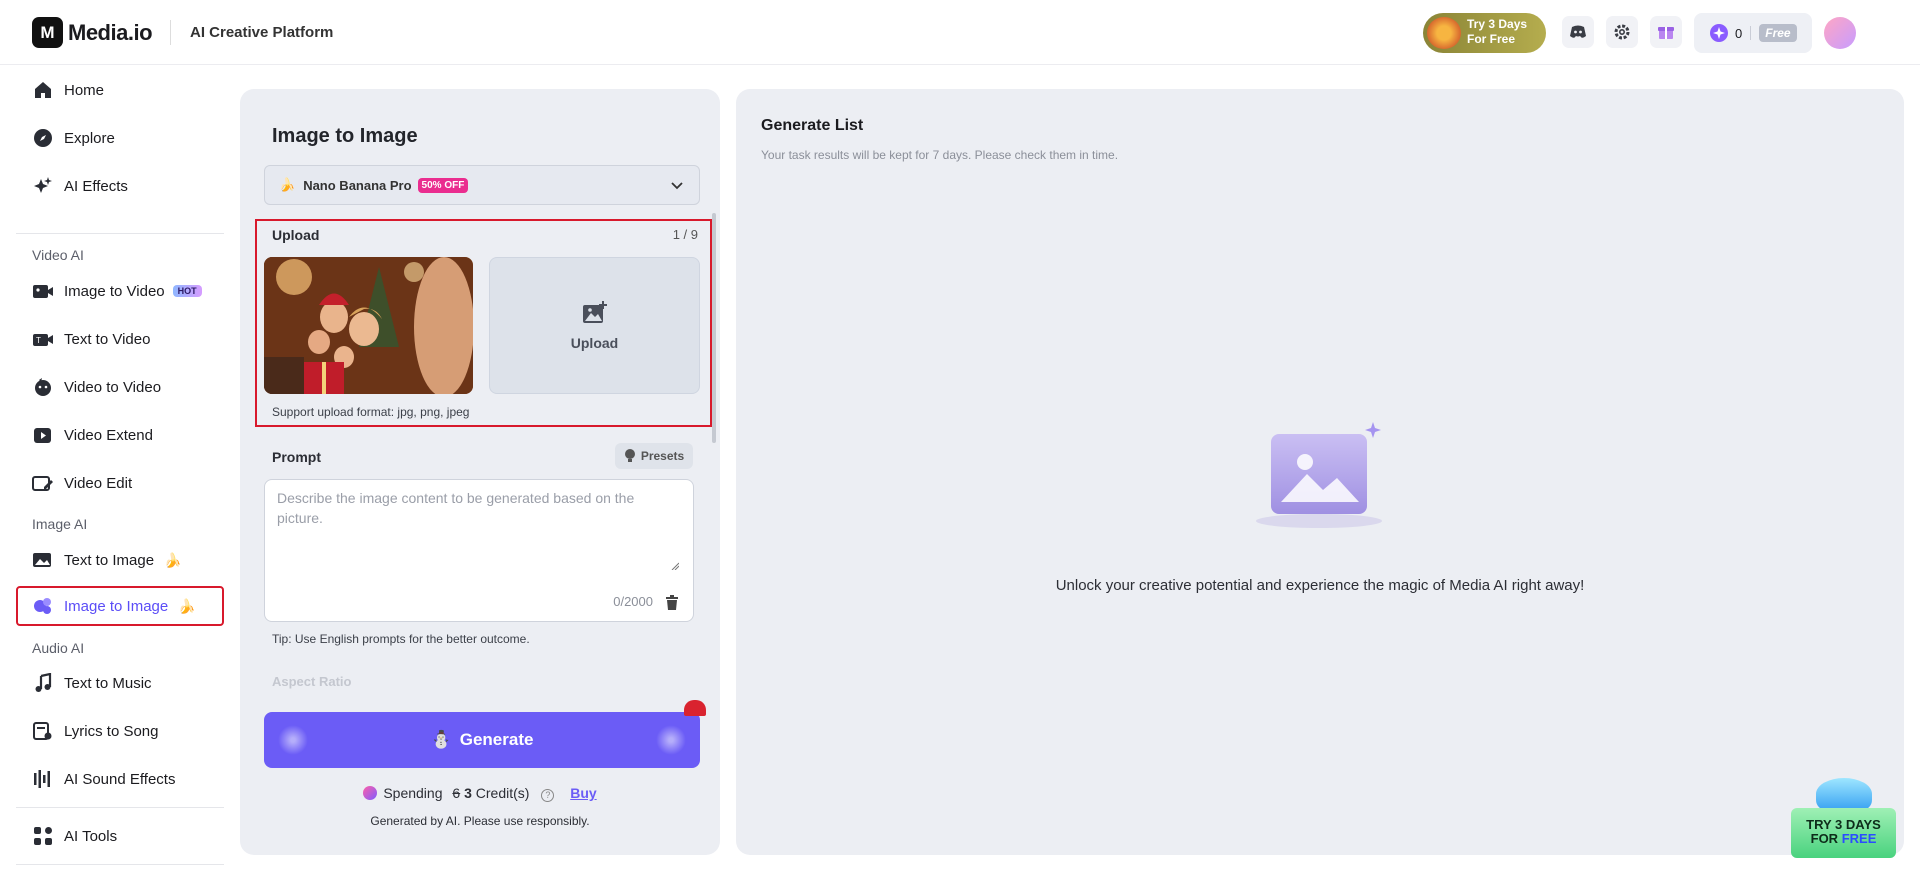 The width and height of the screenshot is (1920, 878). What do you see at coordinates (116, 606) in the screenshot?
I see `sidebar-item-label: Image to Image` at bounding box center [116, 606].